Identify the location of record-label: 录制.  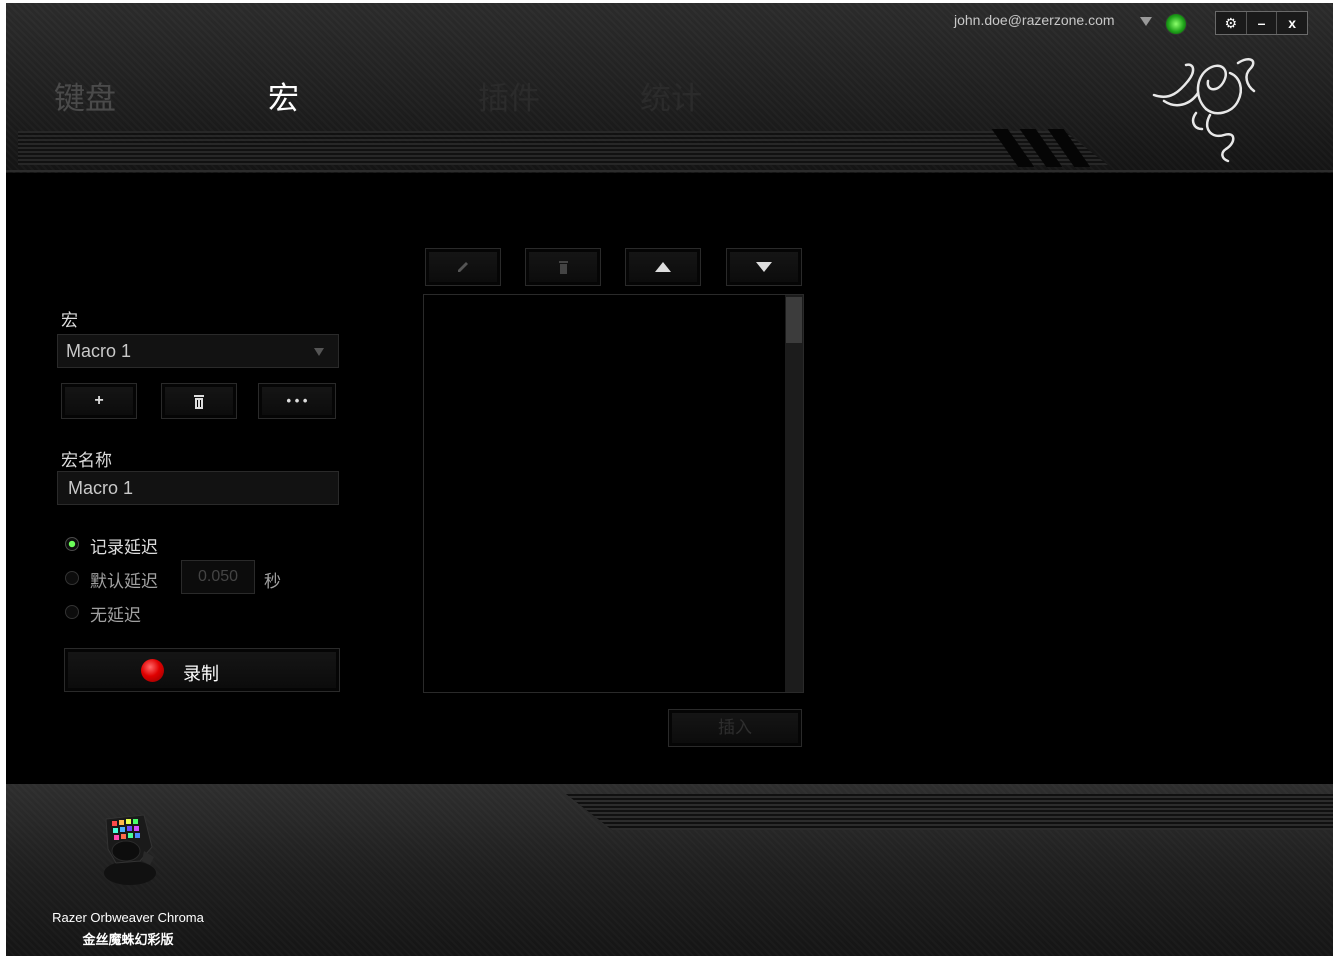
(201, 674).